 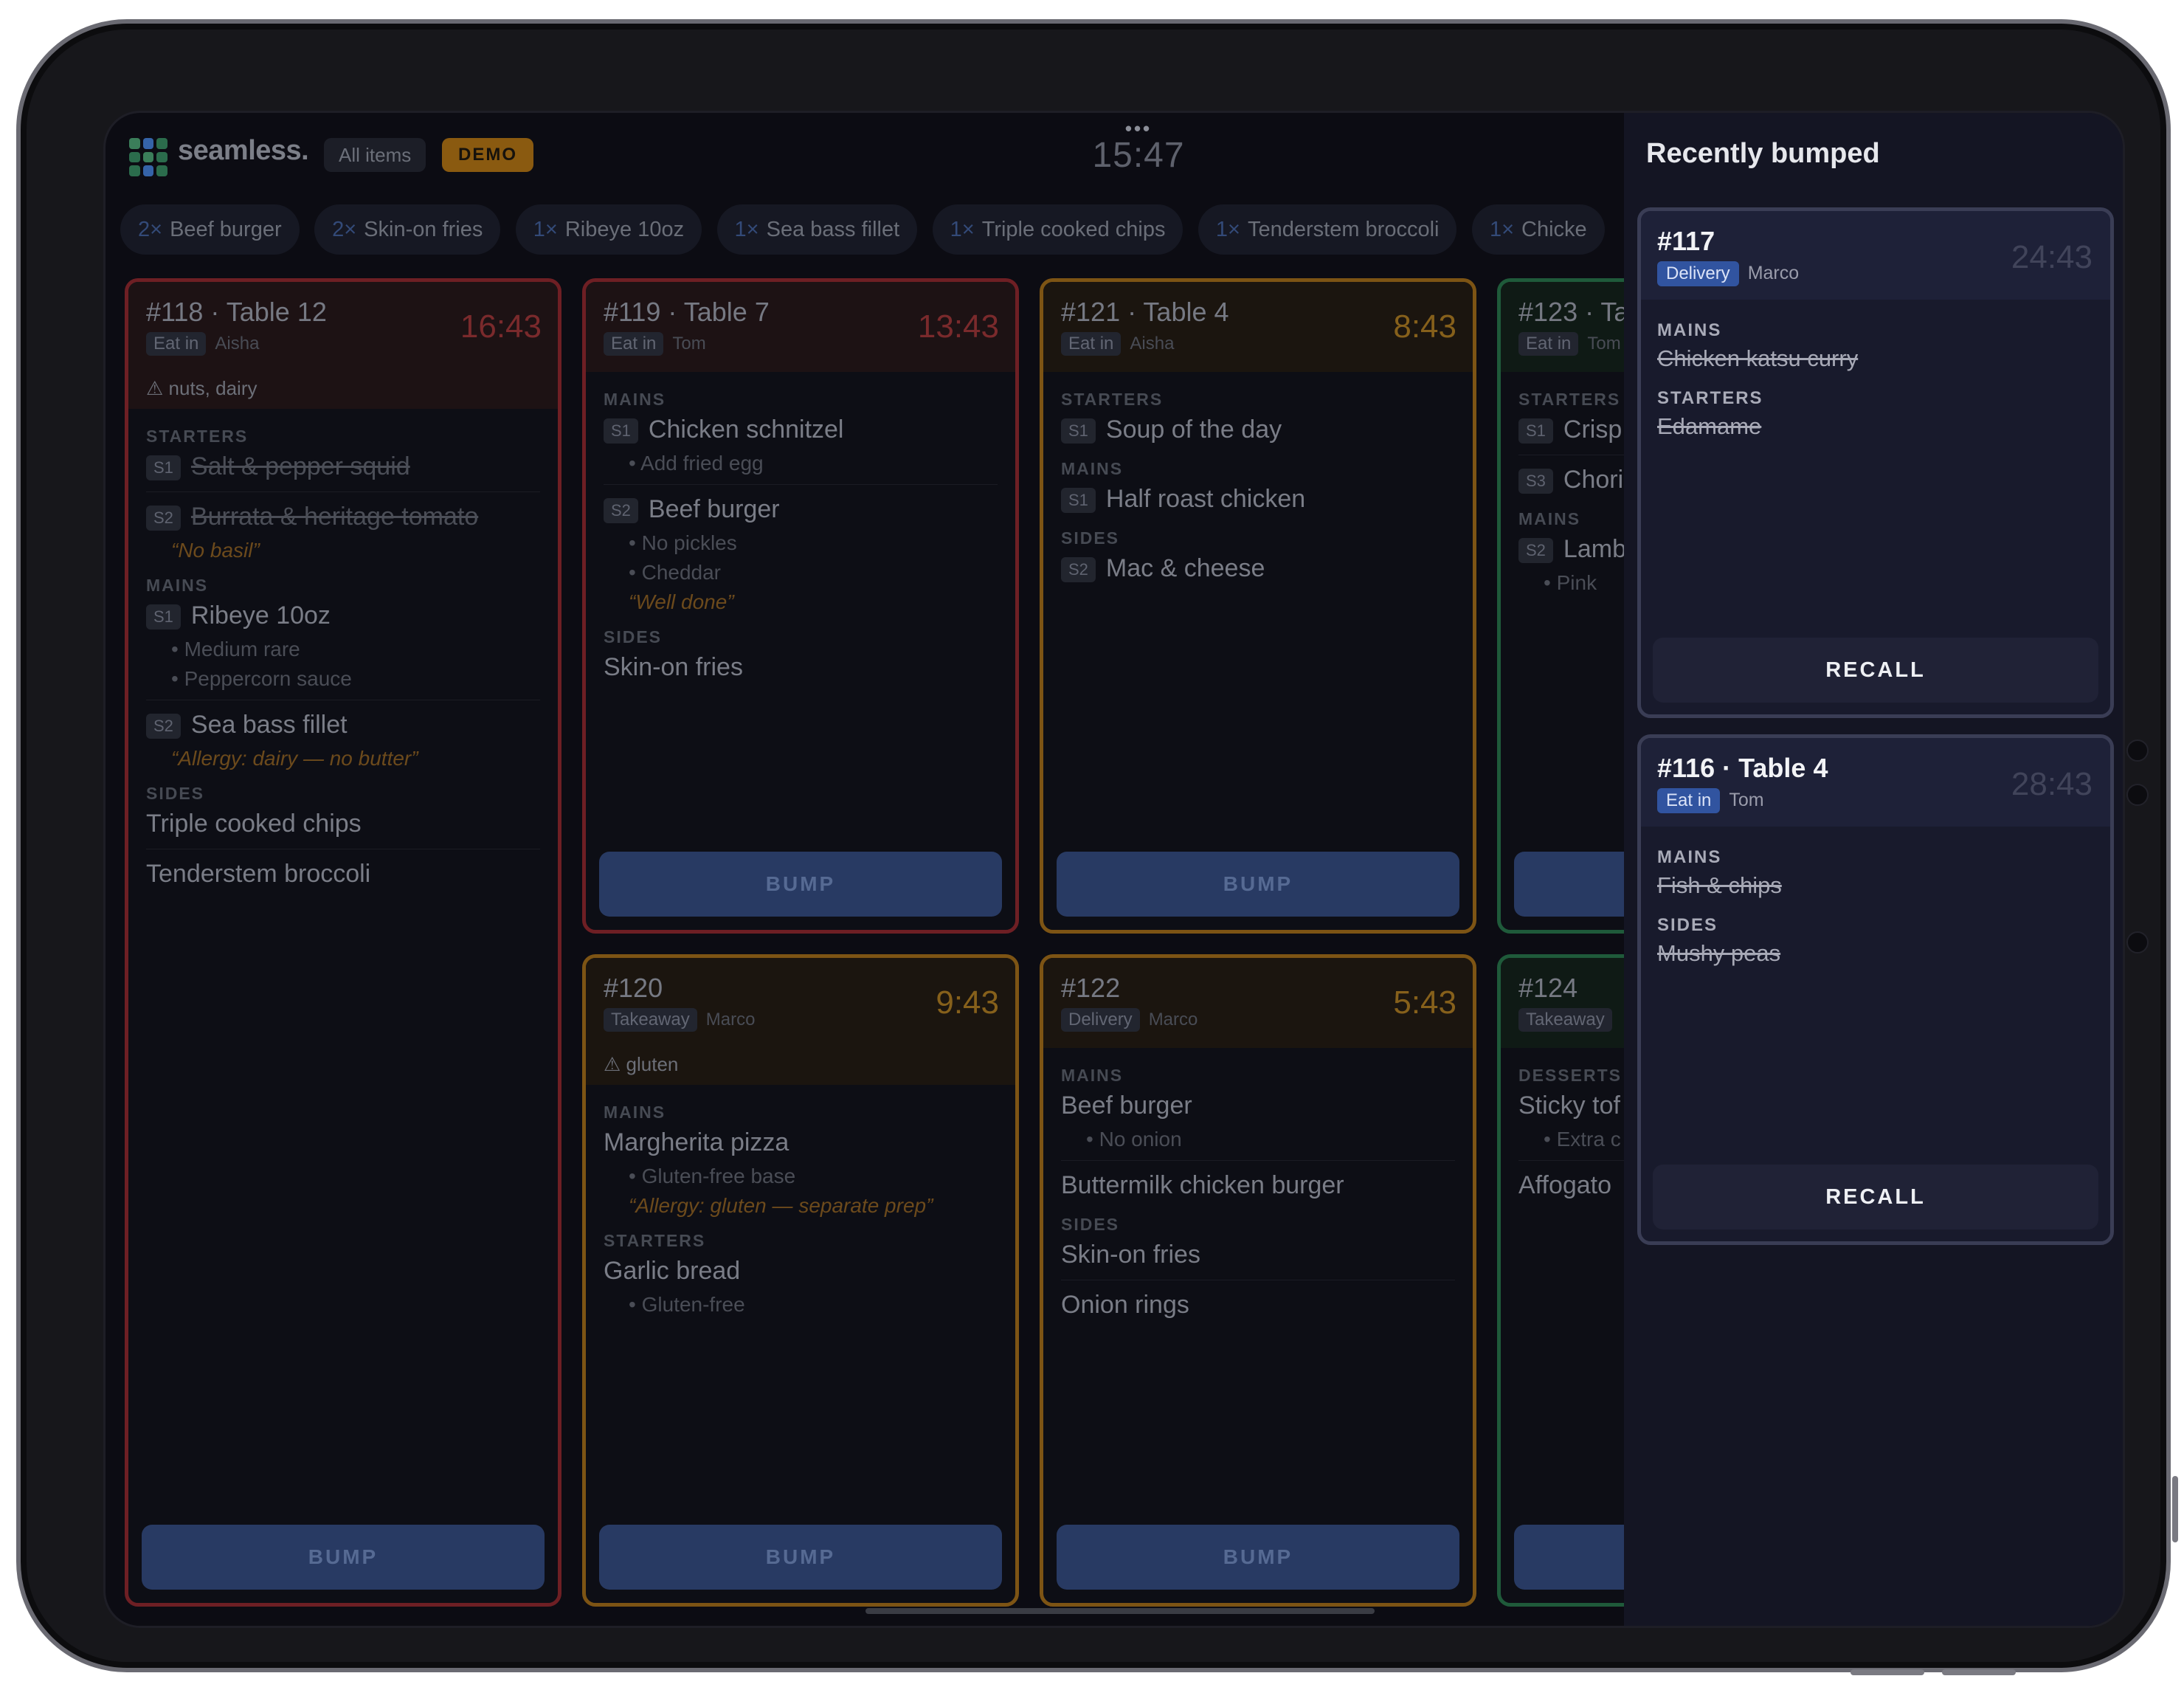 What do you see at coordinates (801, 1305) in the screenshot?
I see `item-modifier: Gluten-free` at bounding box center [801, 1305].